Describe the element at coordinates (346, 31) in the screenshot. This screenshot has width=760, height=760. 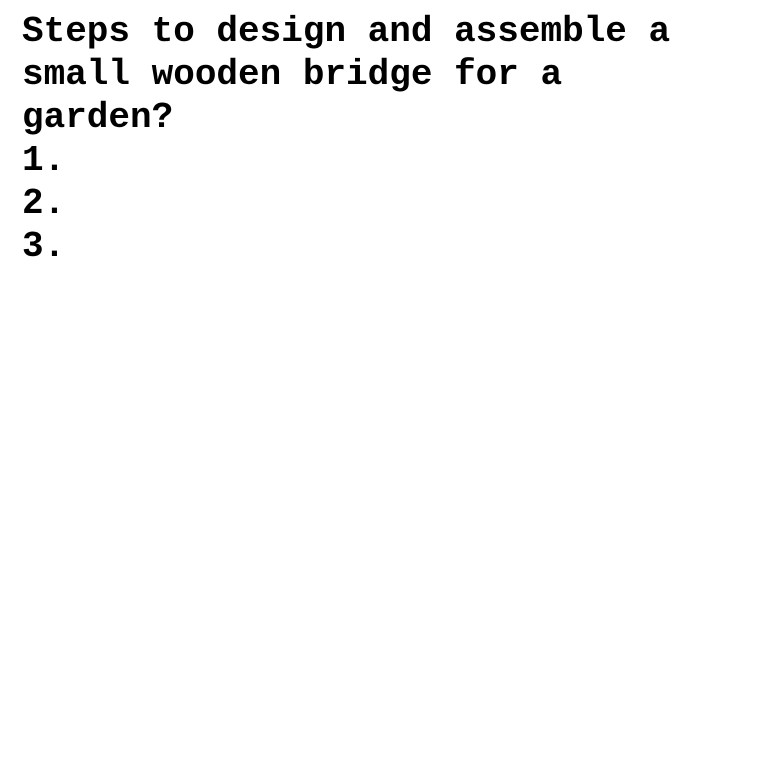
I see `title-line: Steps to design and assemble a` at that location.